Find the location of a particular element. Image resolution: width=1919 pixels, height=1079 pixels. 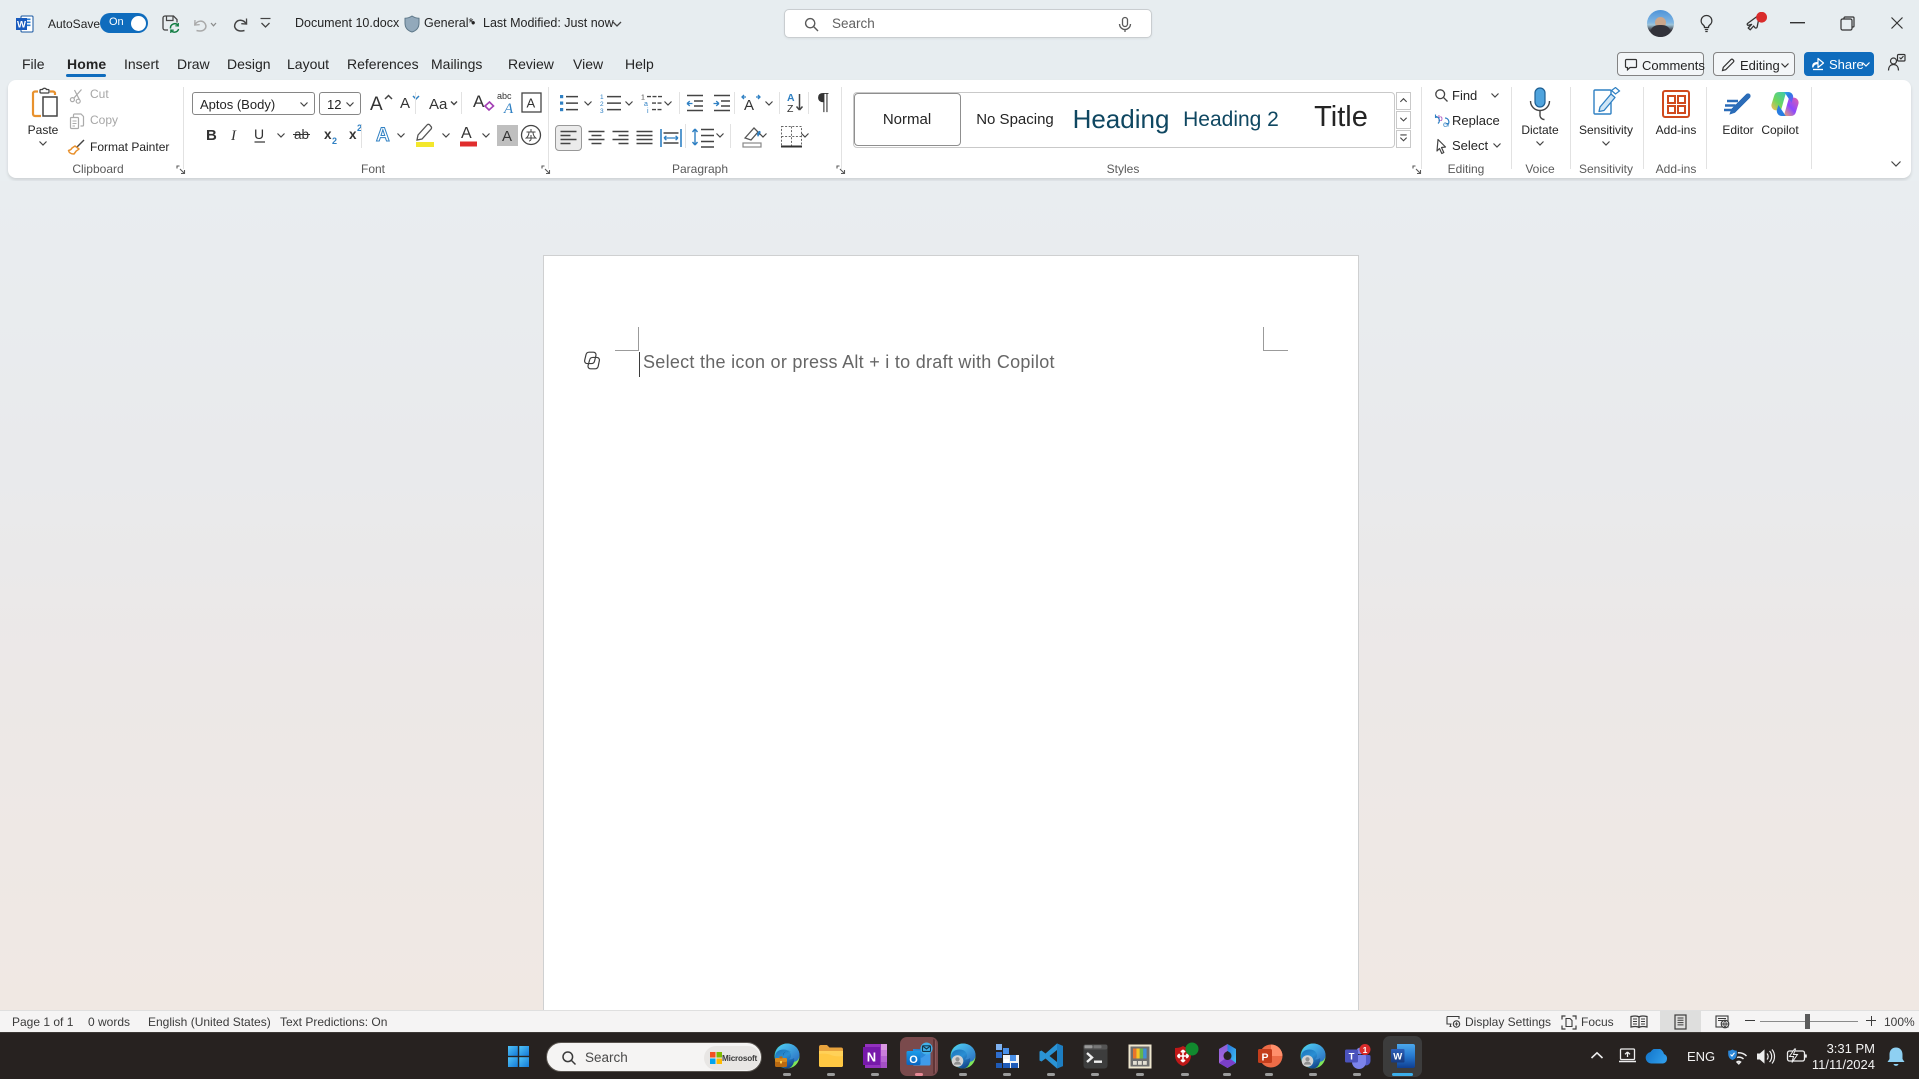

svg-text: abc is located at coordinates (504, 96).